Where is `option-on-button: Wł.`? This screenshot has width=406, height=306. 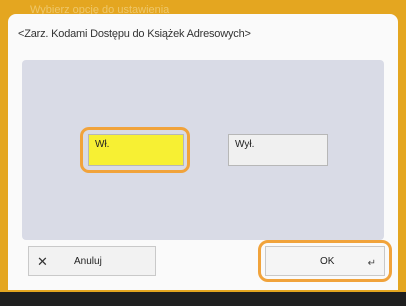 option-on-button: Wł. is located at coordinates (136, 150).